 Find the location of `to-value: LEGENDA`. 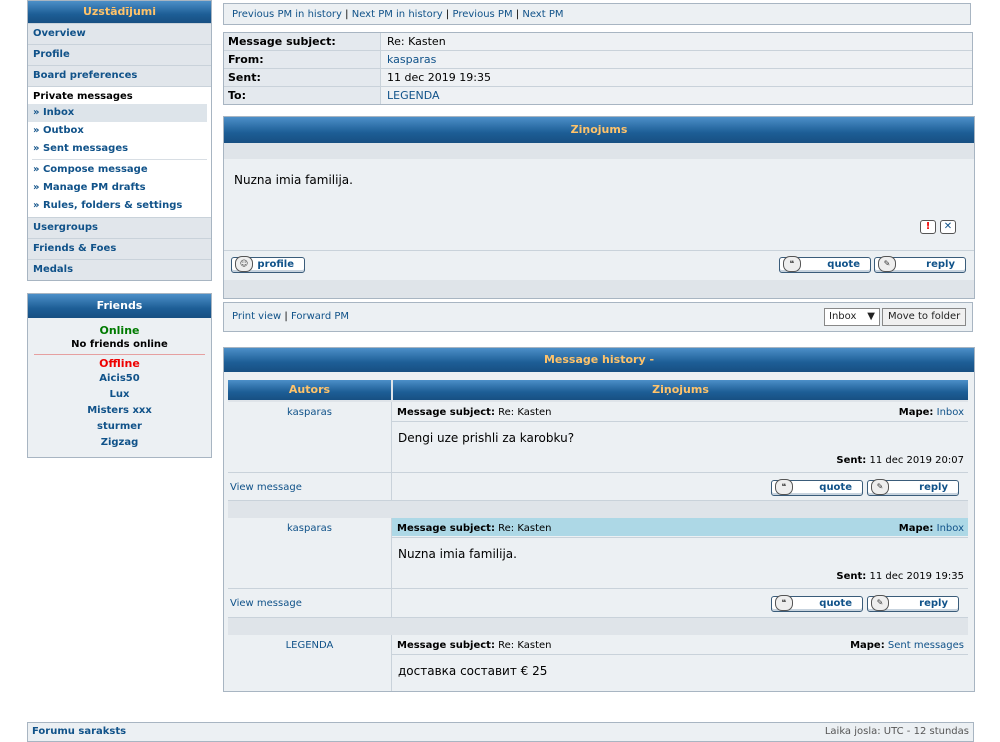

to-value: LEGENDA is located at coordinates (676, 95).